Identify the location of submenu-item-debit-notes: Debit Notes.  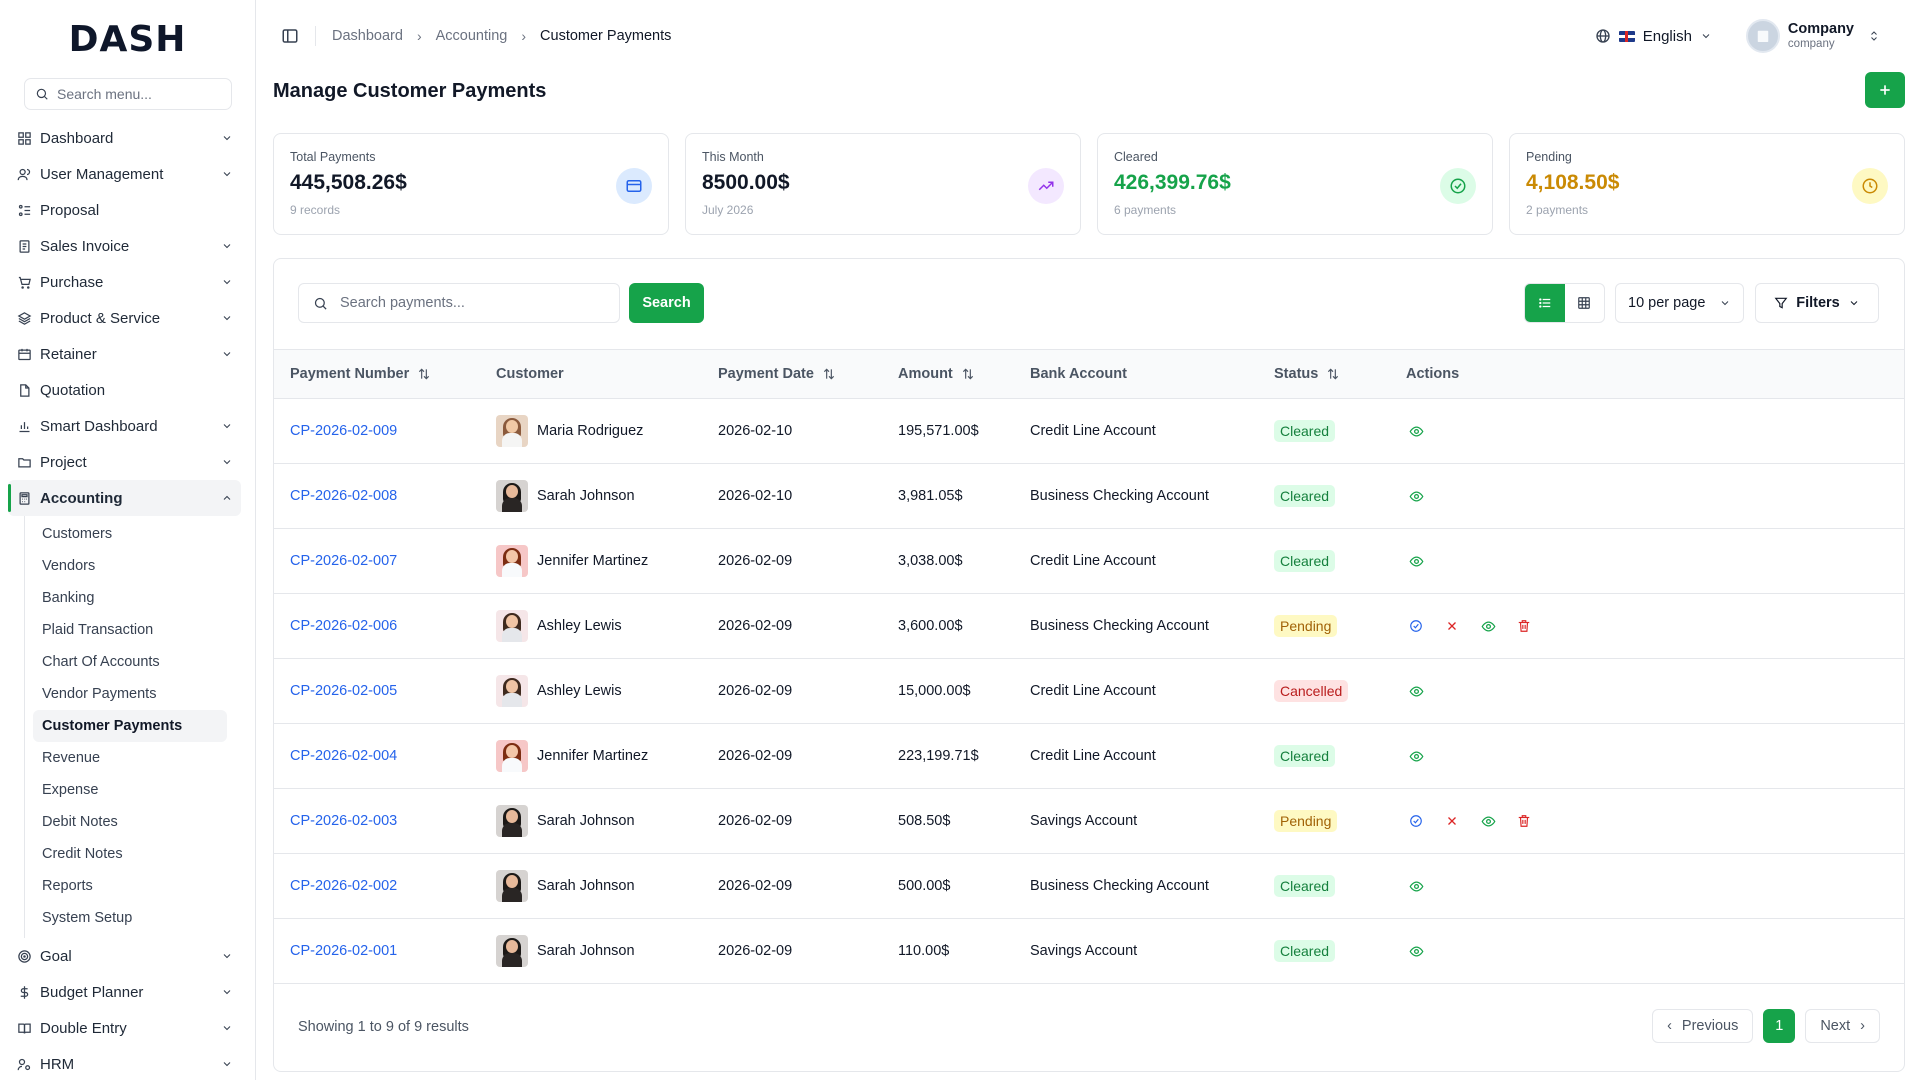
(126, 822).